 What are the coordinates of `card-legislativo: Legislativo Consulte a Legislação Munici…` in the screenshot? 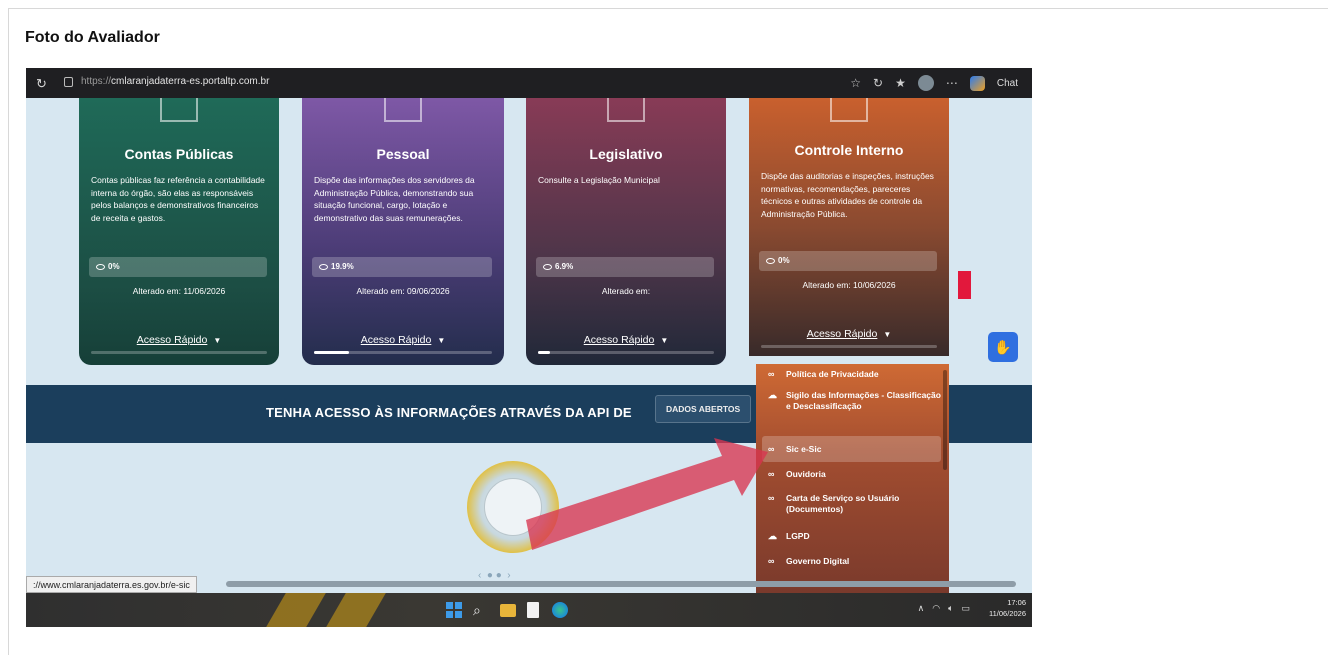 It's located at (626, 231).